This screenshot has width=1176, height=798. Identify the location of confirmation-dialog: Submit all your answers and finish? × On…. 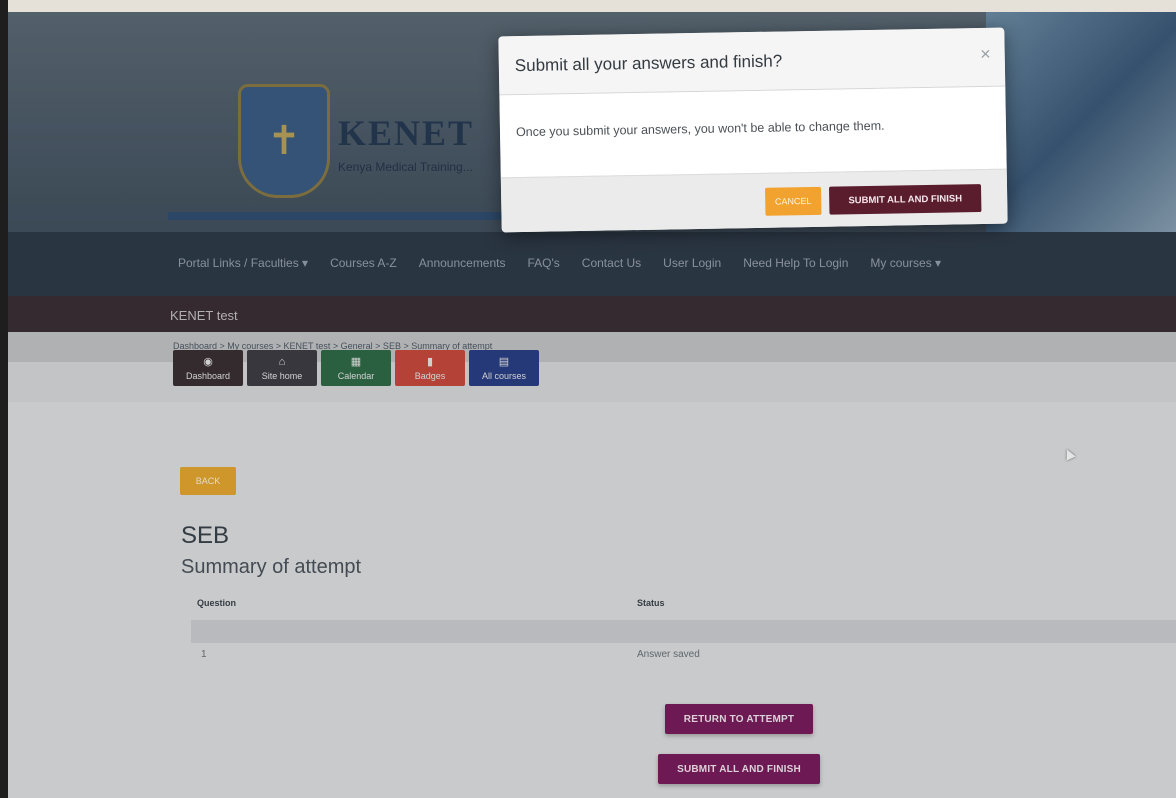
(753, 130).